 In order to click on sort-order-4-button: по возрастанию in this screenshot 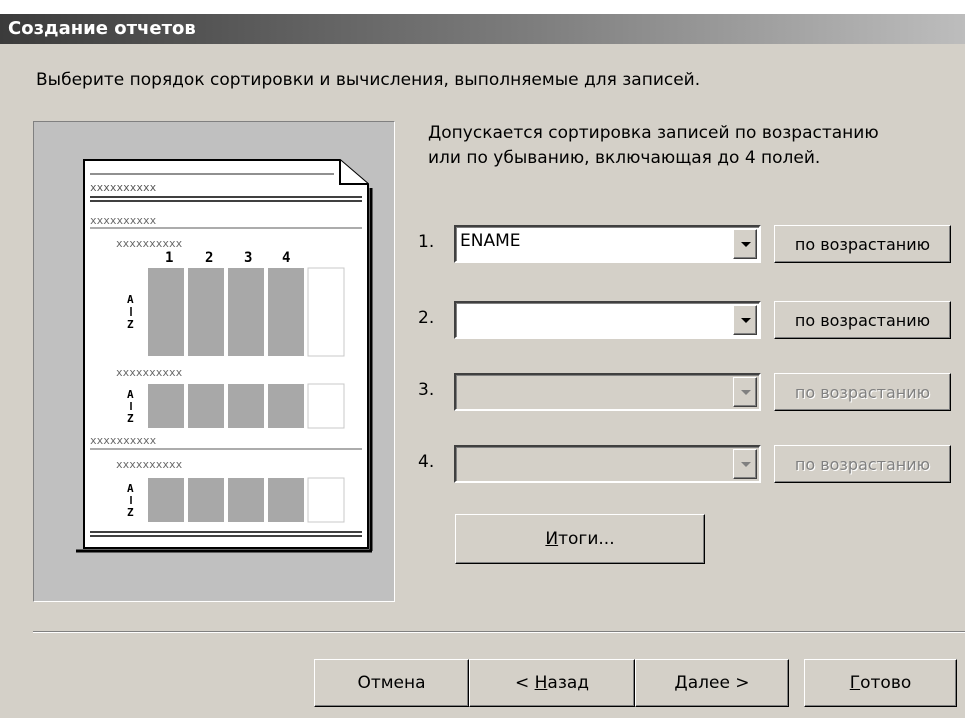, I will do `click(862, 464)`.